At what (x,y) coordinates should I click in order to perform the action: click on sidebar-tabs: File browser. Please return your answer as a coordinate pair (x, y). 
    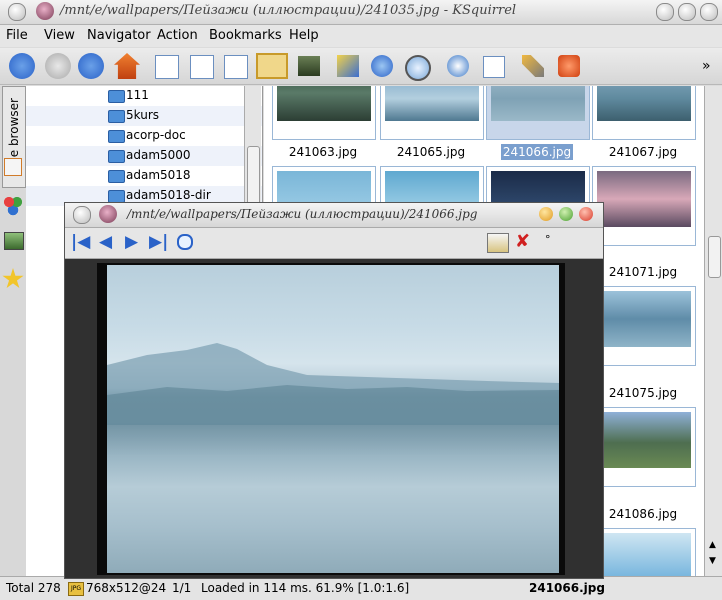
    Looking at the image, I should click on (13, 331).